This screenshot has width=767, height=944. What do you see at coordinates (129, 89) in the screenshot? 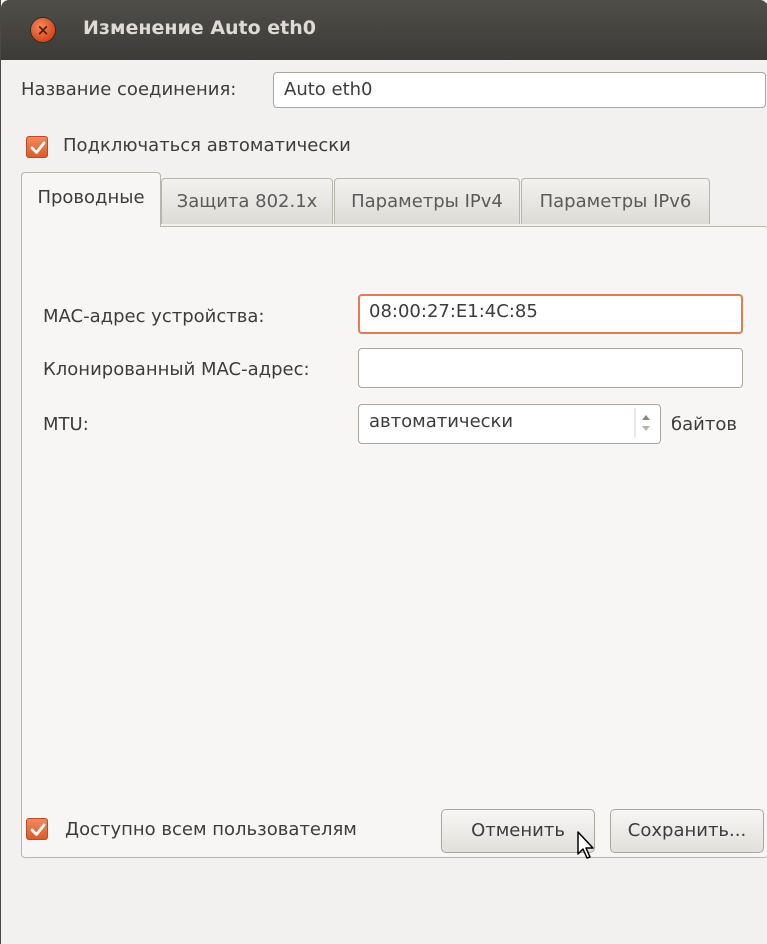
I see `connection-name-label: Название соединения:` at bounding box center [129, 89].